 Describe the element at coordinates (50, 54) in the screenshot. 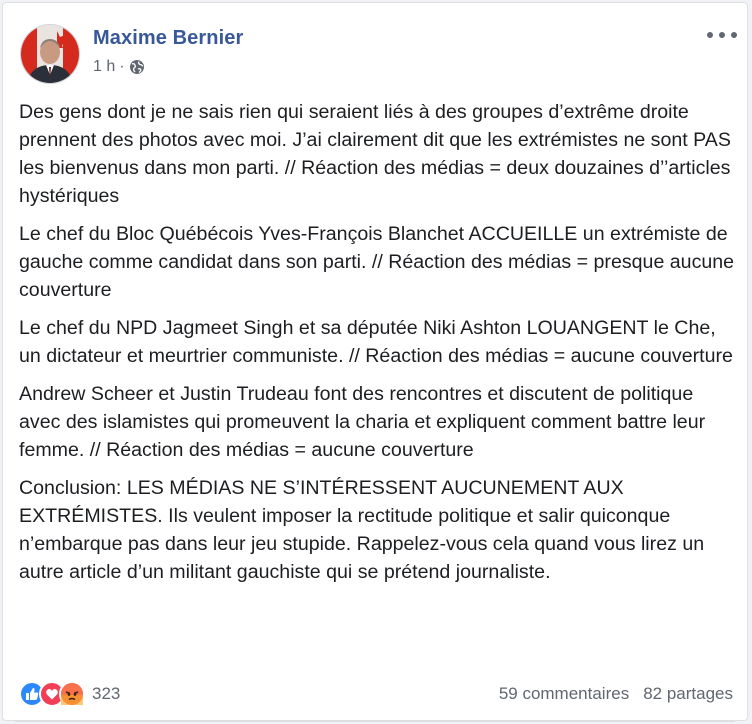

I see `avatar` at that location.